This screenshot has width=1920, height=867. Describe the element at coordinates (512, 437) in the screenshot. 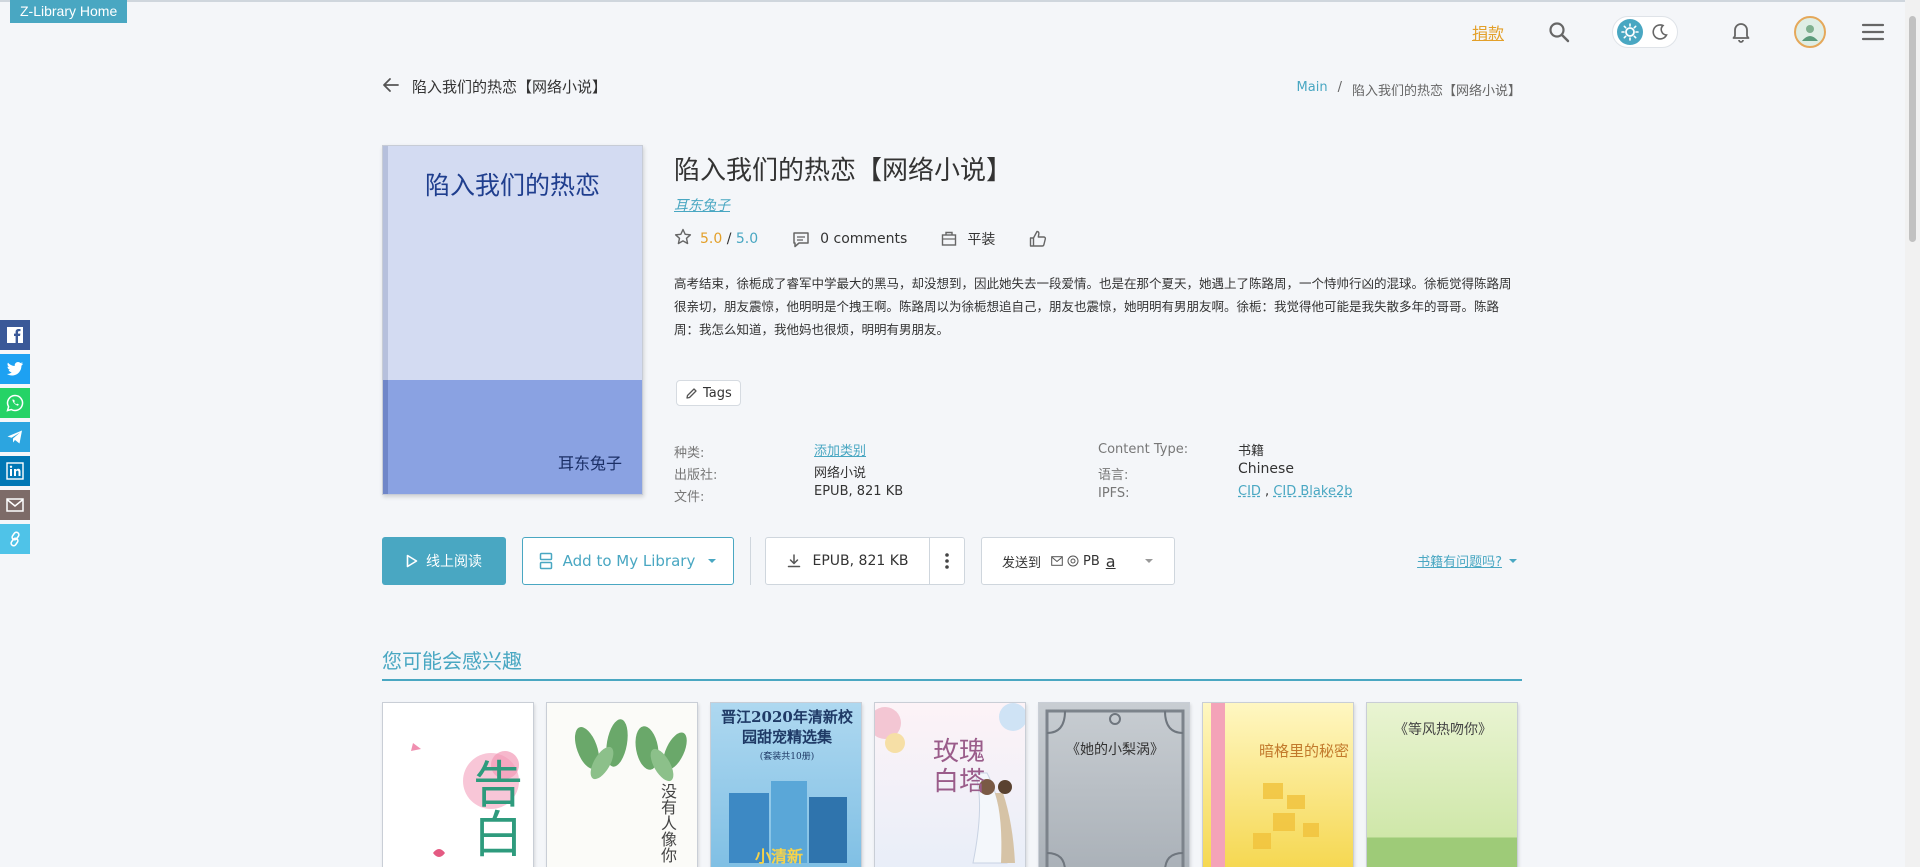

I see `cover-bottom-panel` at that location.